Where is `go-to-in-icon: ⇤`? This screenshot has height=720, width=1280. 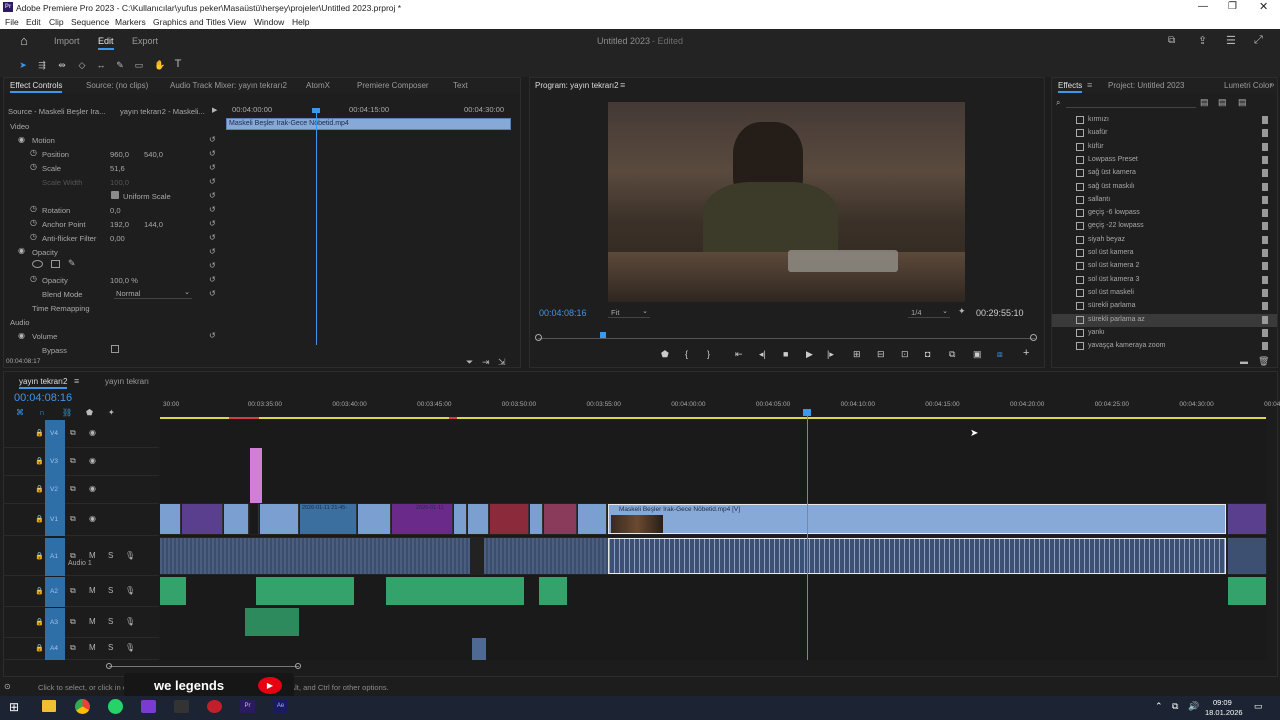 go-to-in-icon: ⇤ is located at coordinates (739, 354).